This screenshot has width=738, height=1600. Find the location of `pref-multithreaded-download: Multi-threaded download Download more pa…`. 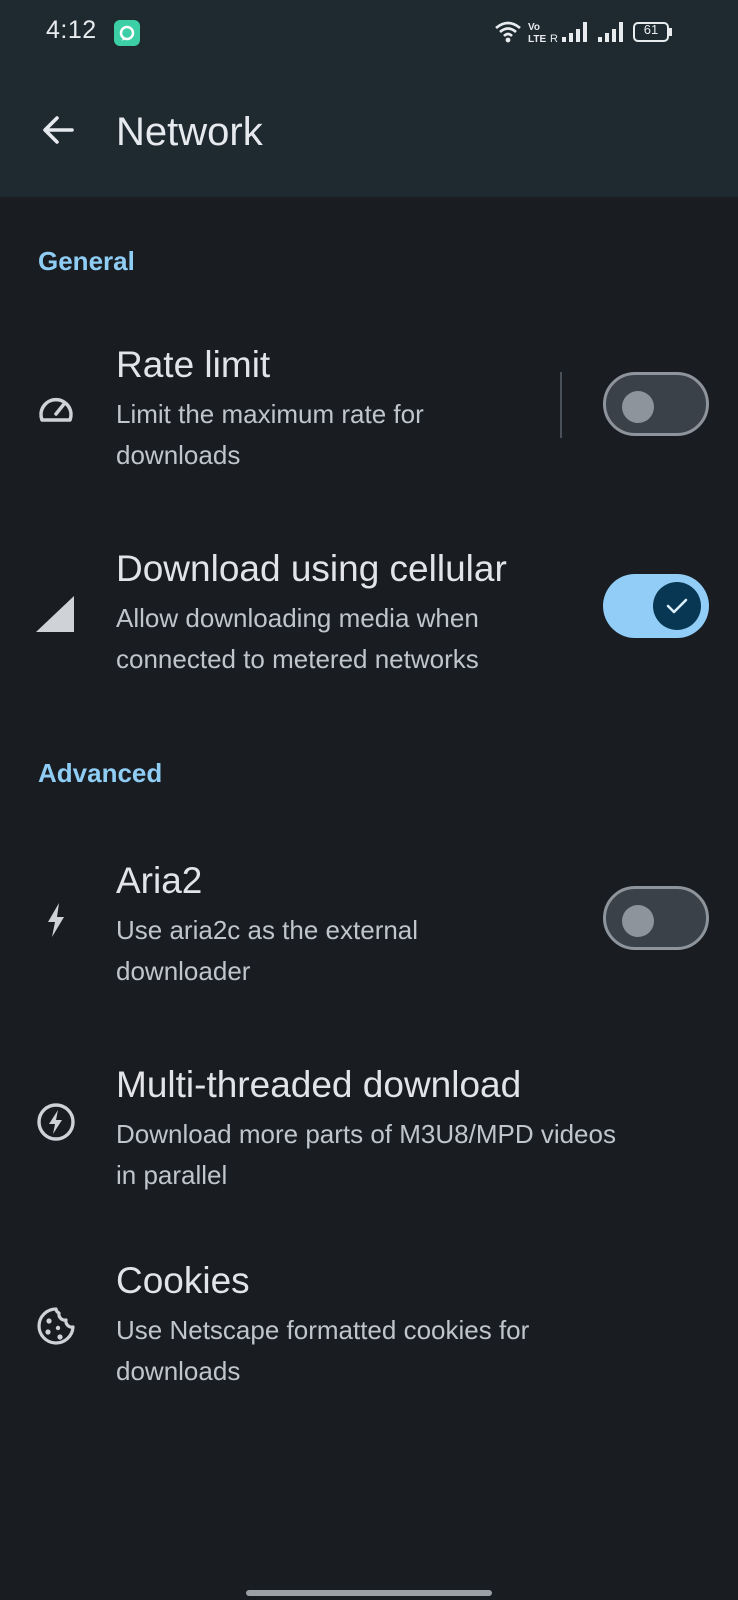

pref-multithreaded-download: Multi-threaded download Download more pa… is located at coordinates (369, 1130).